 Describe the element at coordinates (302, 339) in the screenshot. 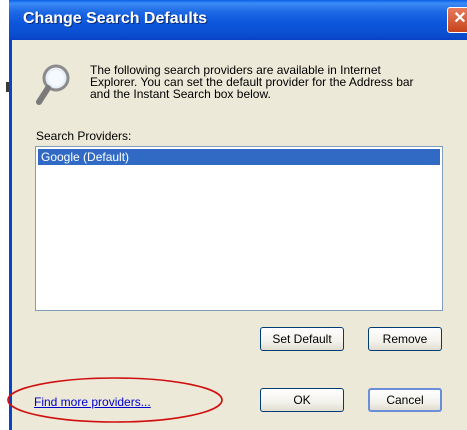

I see `set-default-button: Set Default` at that location.